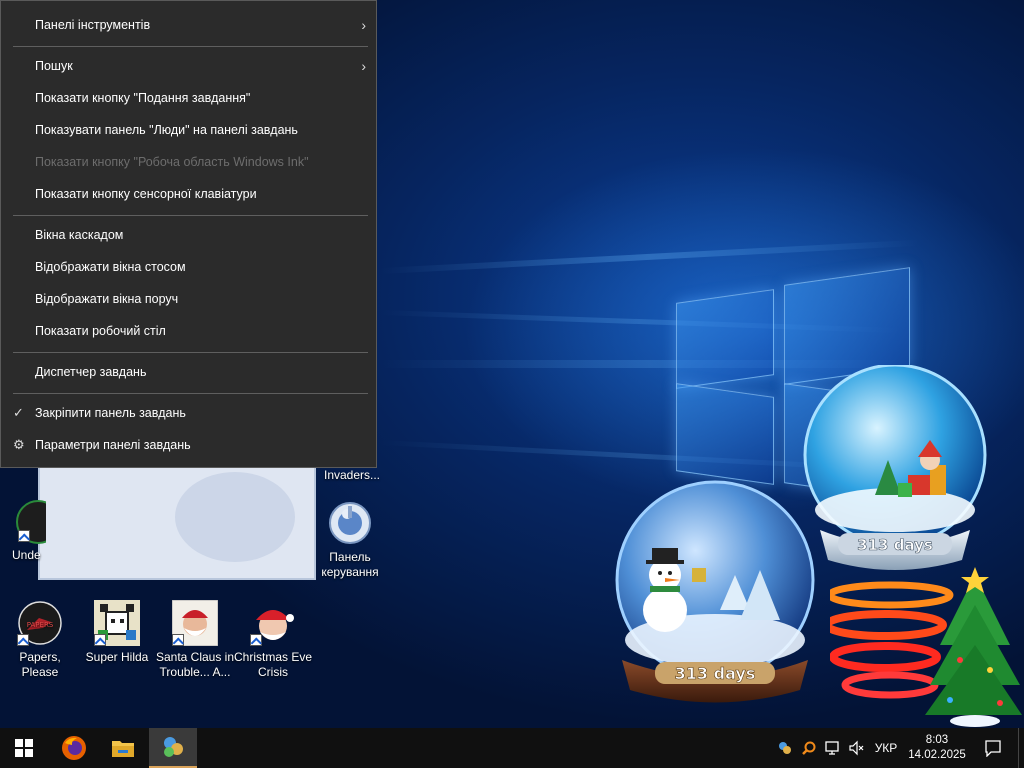 The image size is (1024, 768). I want to click on firefox-icon, so click(74, 748).